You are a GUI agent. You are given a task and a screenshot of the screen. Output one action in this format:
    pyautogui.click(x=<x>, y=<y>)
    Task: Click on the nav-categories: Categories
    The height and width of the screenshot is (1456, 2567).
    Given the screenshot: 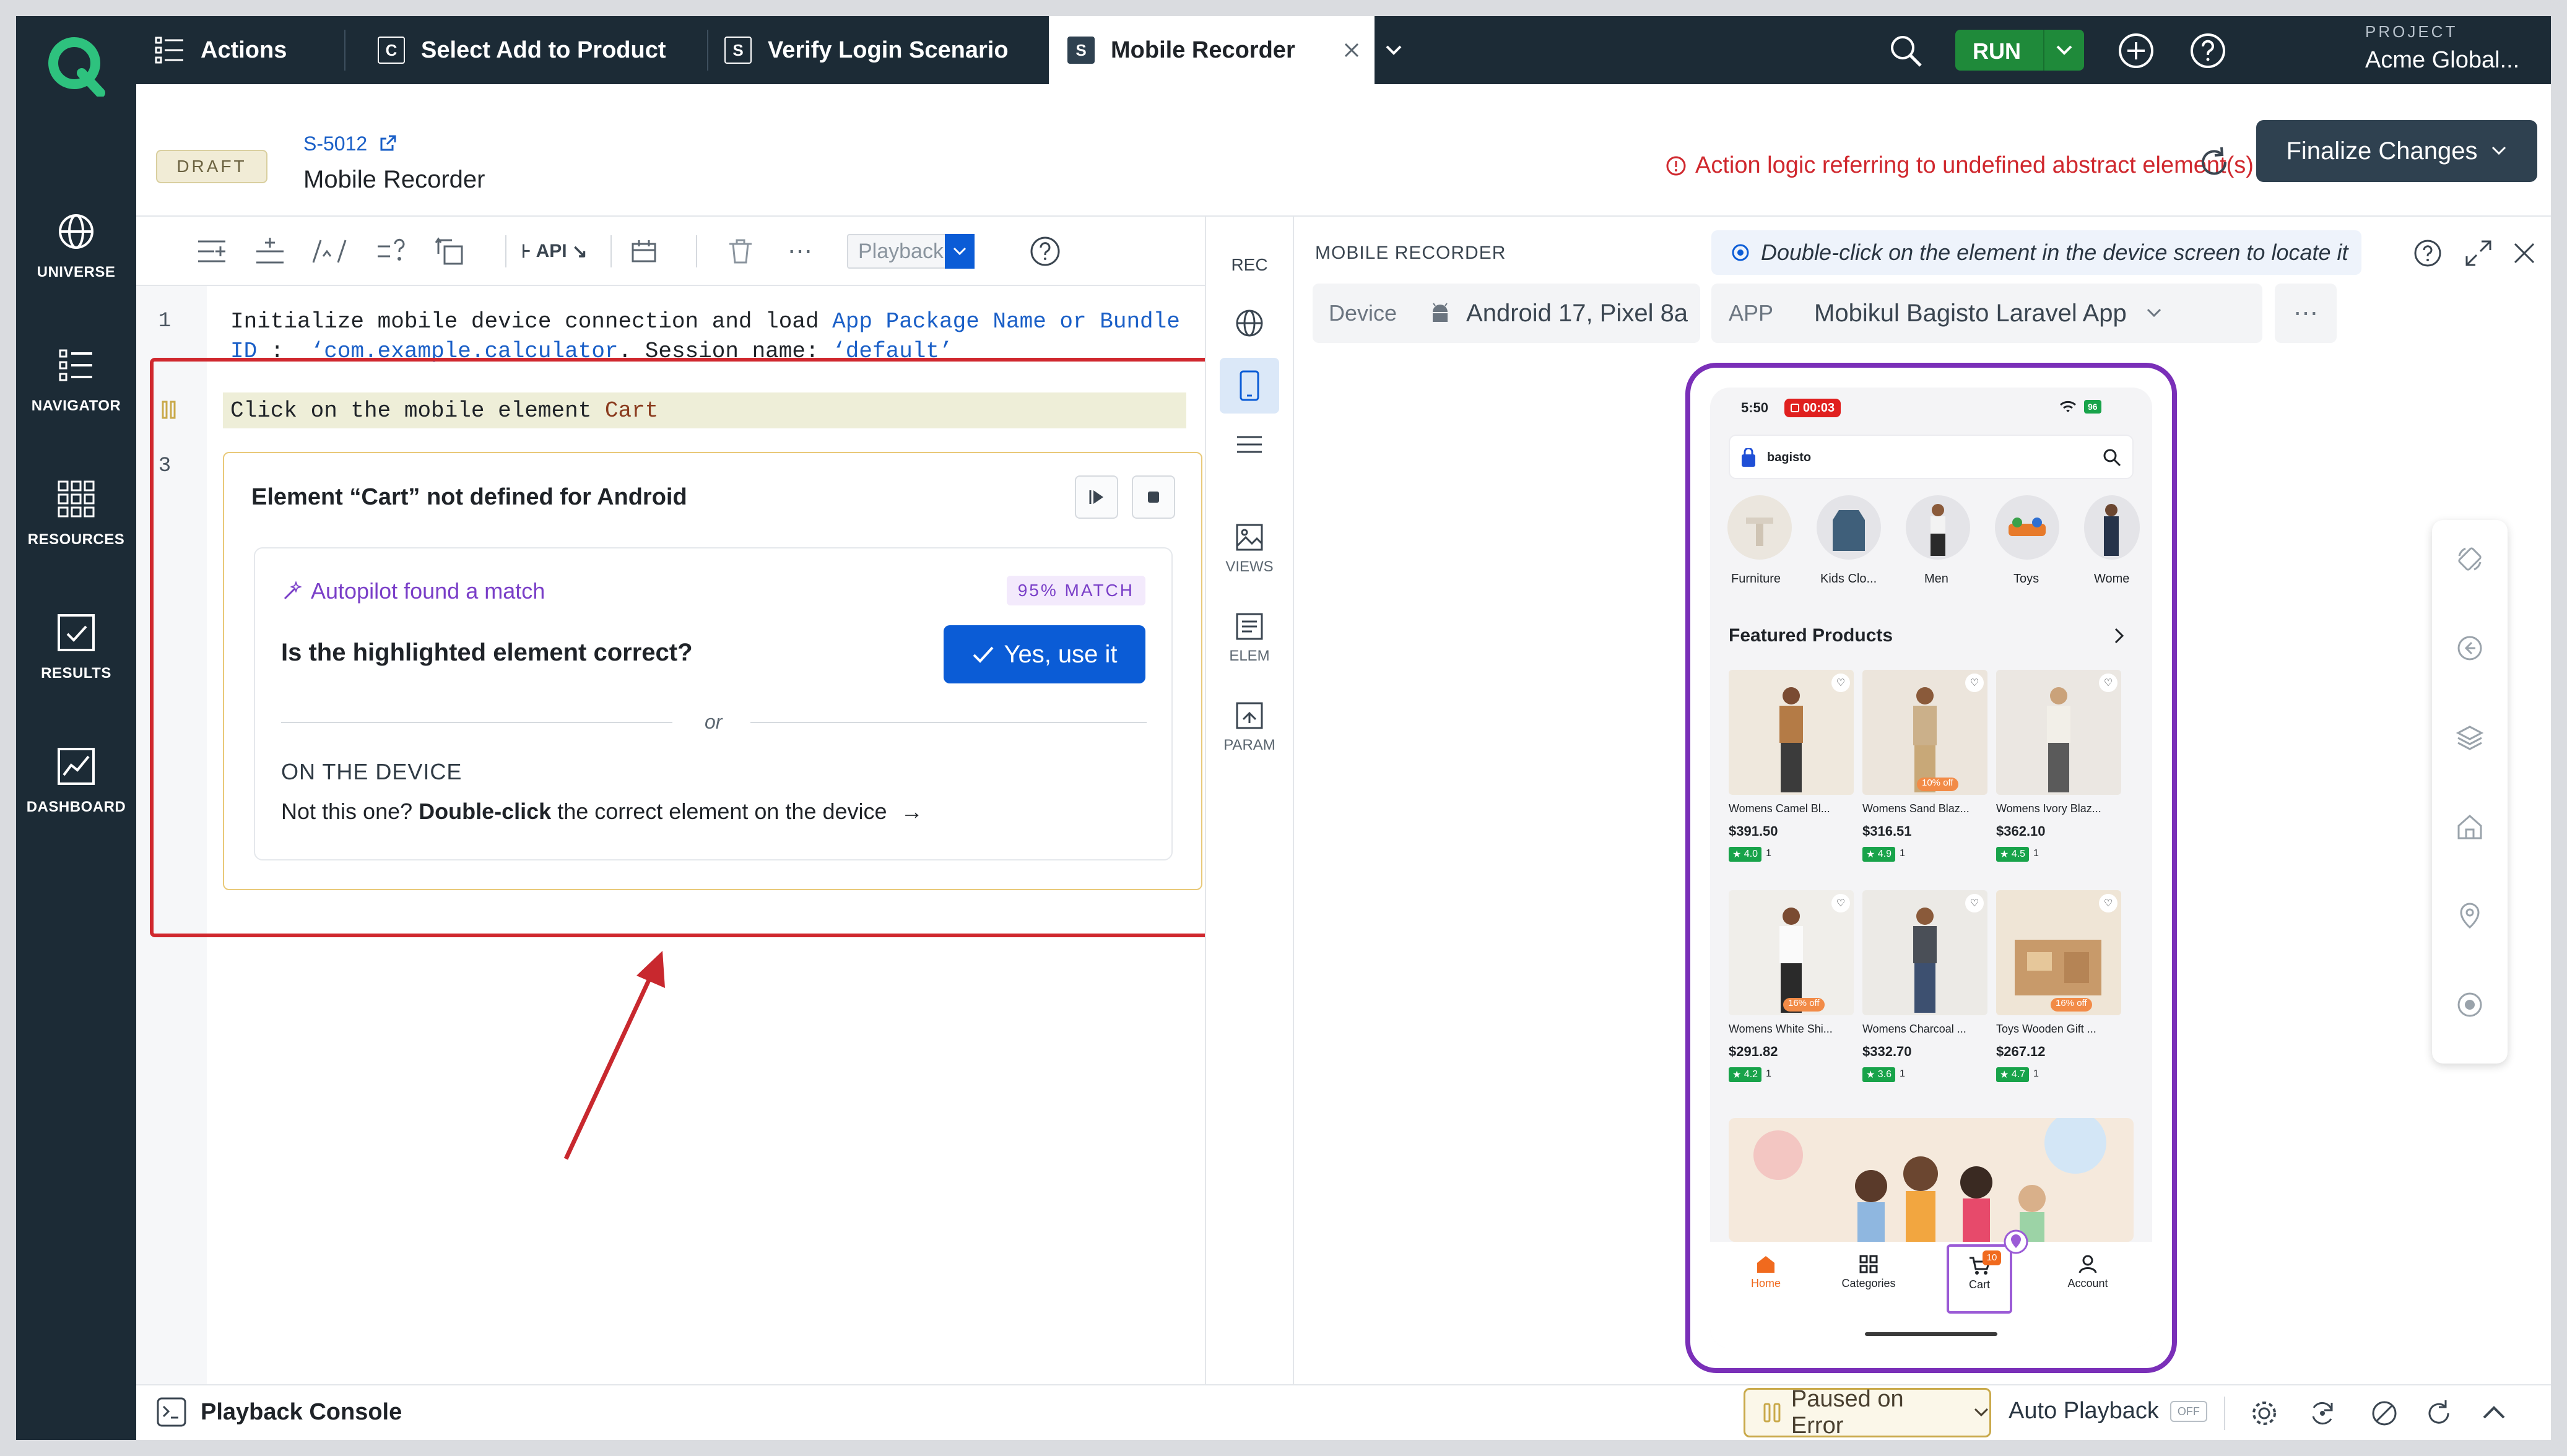 What is the action you would take?
    pyautogui.click(x=1868, y=1272)
    